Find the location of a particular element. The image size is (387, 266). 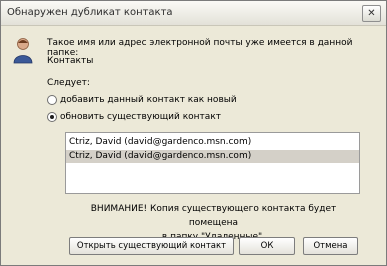

list-item: Ctriz, David (david@gardenco.msn.com) is located at coordinates (212, 142).